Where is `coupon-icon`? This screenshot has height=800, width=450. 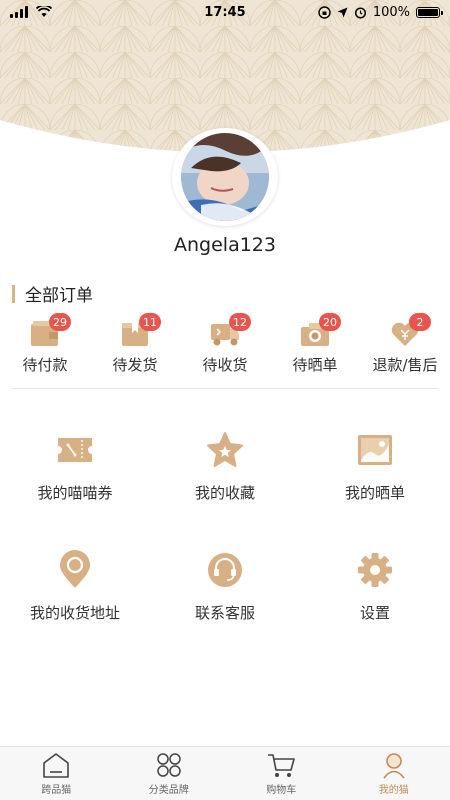 coupon-icon is located at coordinates (75, 450).